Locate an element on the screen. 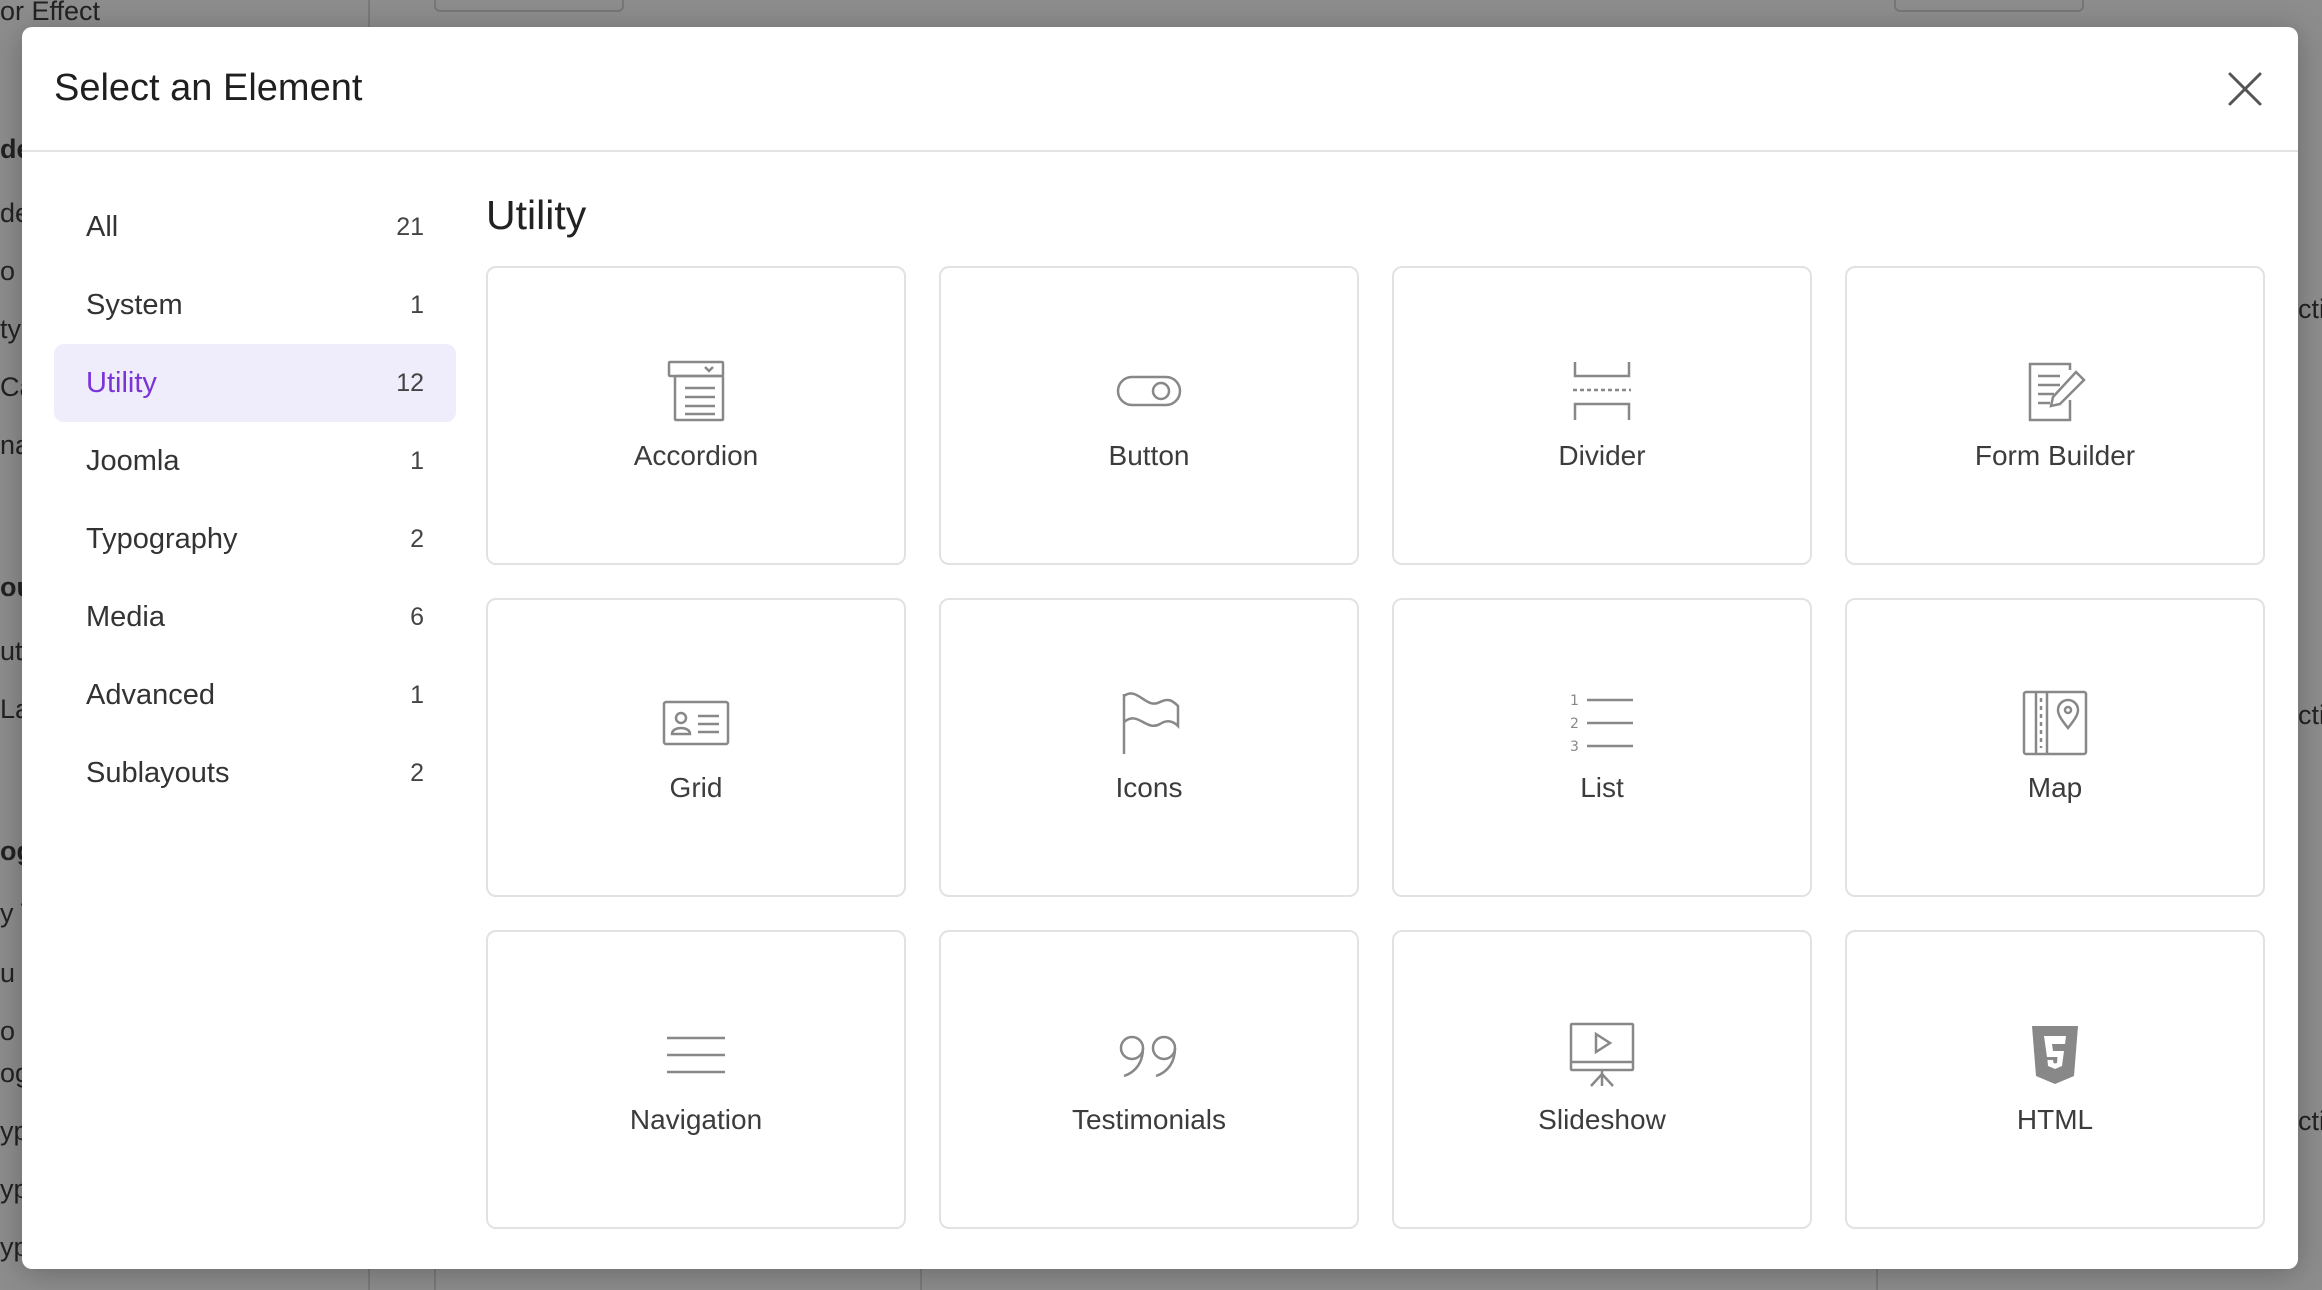 The image size is (2322, 1290). element-card-navigation: Navigation is located at coordinates (696, 1079).